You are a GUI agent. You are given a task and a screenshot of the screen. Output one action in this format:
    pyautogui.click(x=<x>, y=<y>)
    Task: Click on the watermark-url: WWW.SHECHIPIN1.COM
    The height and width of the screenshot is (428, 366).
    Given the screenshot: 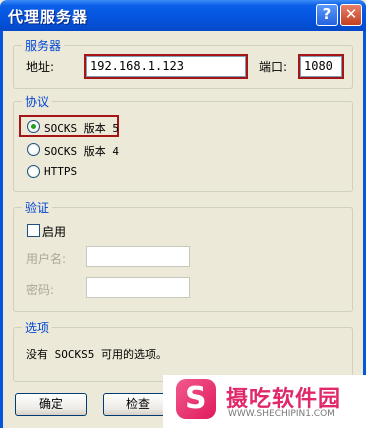 What is the action you would take?
    pyautogui.click(x=281, y=414)
    